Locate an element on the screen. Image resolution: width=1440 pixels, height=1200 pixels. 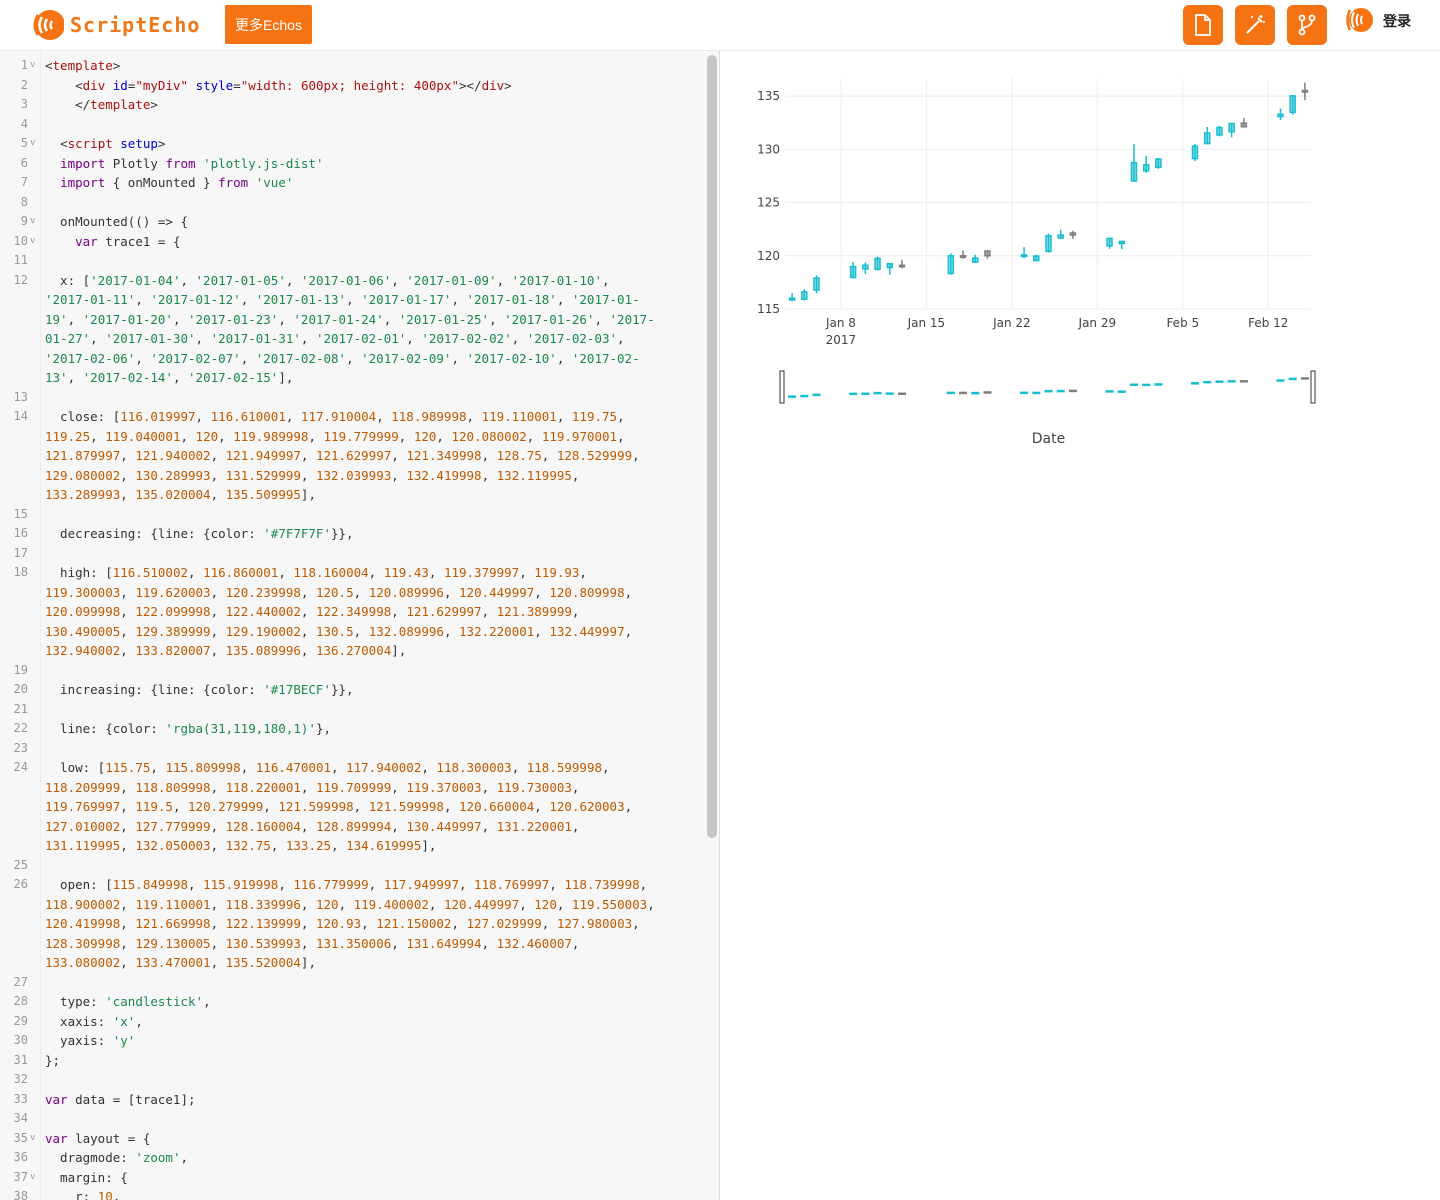
scriptecho-logo: ScriptEcho is located at coordinates (114, 25).